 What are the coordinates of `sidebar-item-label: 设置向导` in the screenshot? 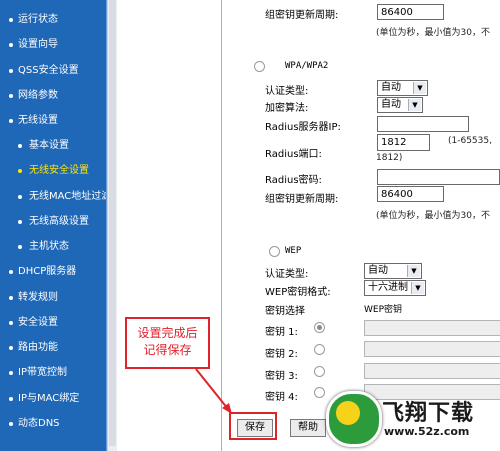 It's located at (38, 44).